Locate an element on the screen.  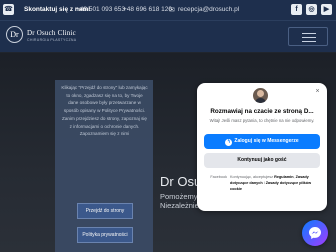
menu-button is located at coordinates (308, 36).